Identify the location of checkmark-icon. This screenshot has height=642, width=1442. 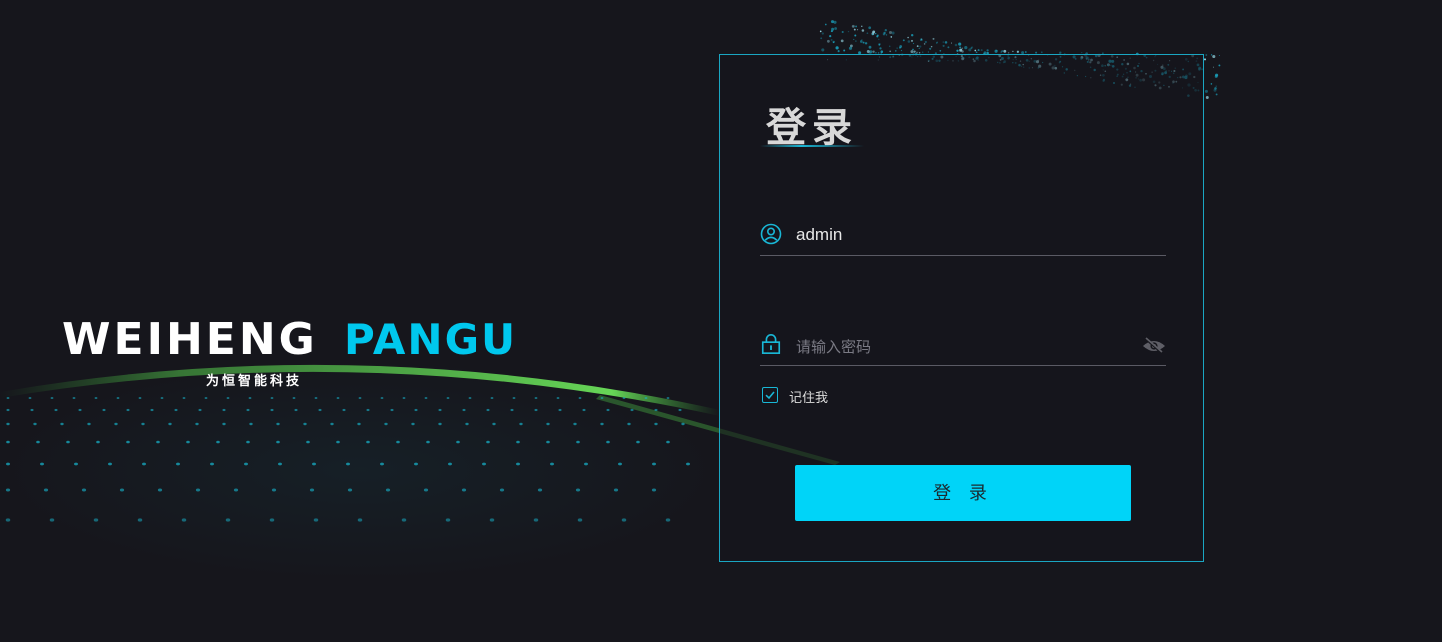
(770, 395).